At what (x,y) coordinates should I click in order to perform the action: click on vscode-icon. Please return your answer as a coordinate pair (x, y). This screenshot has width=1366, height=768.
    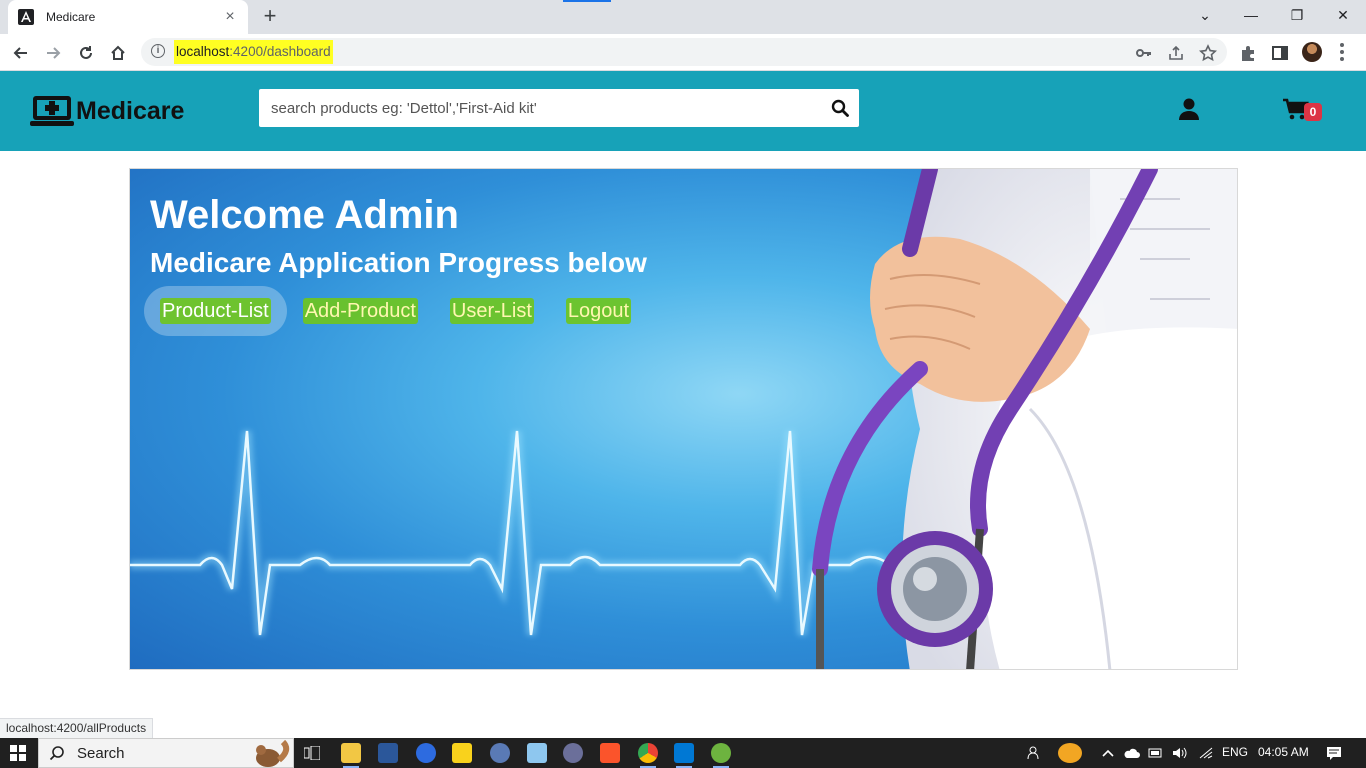
    Looking at the image, I should click on (684, 753).